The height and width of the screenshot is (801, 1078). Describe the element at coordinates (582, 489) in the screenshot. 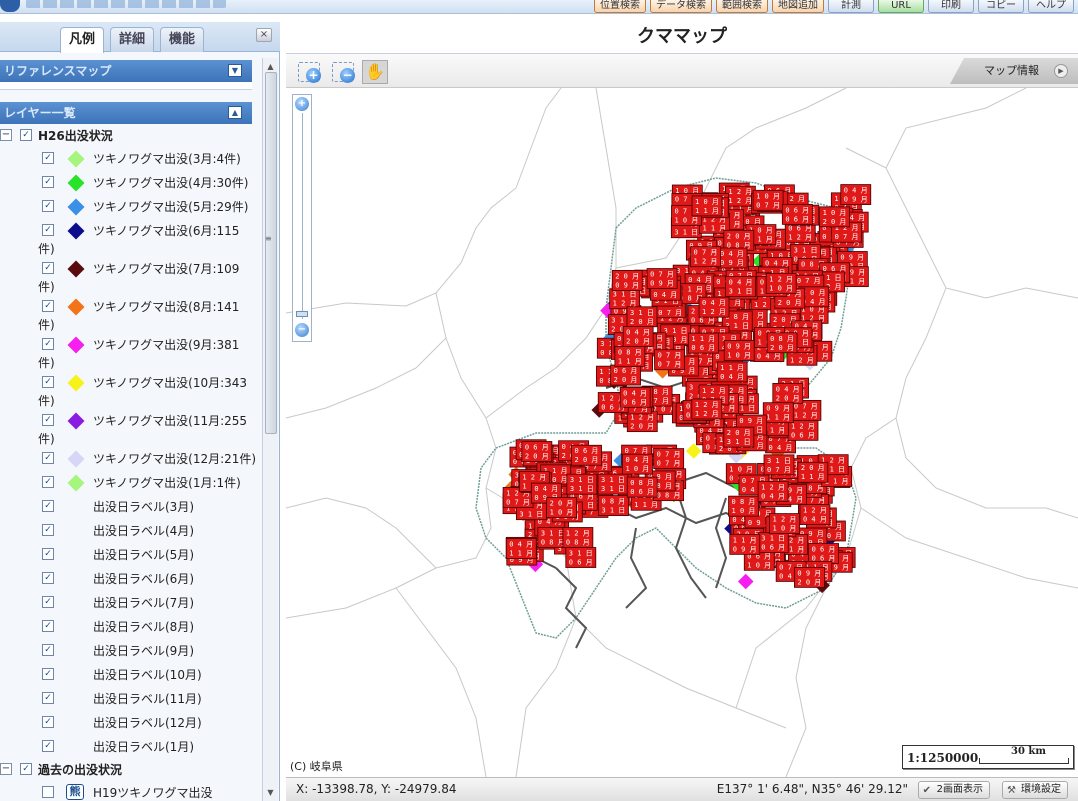

I see `svg-text: 3 1 日` at that location.